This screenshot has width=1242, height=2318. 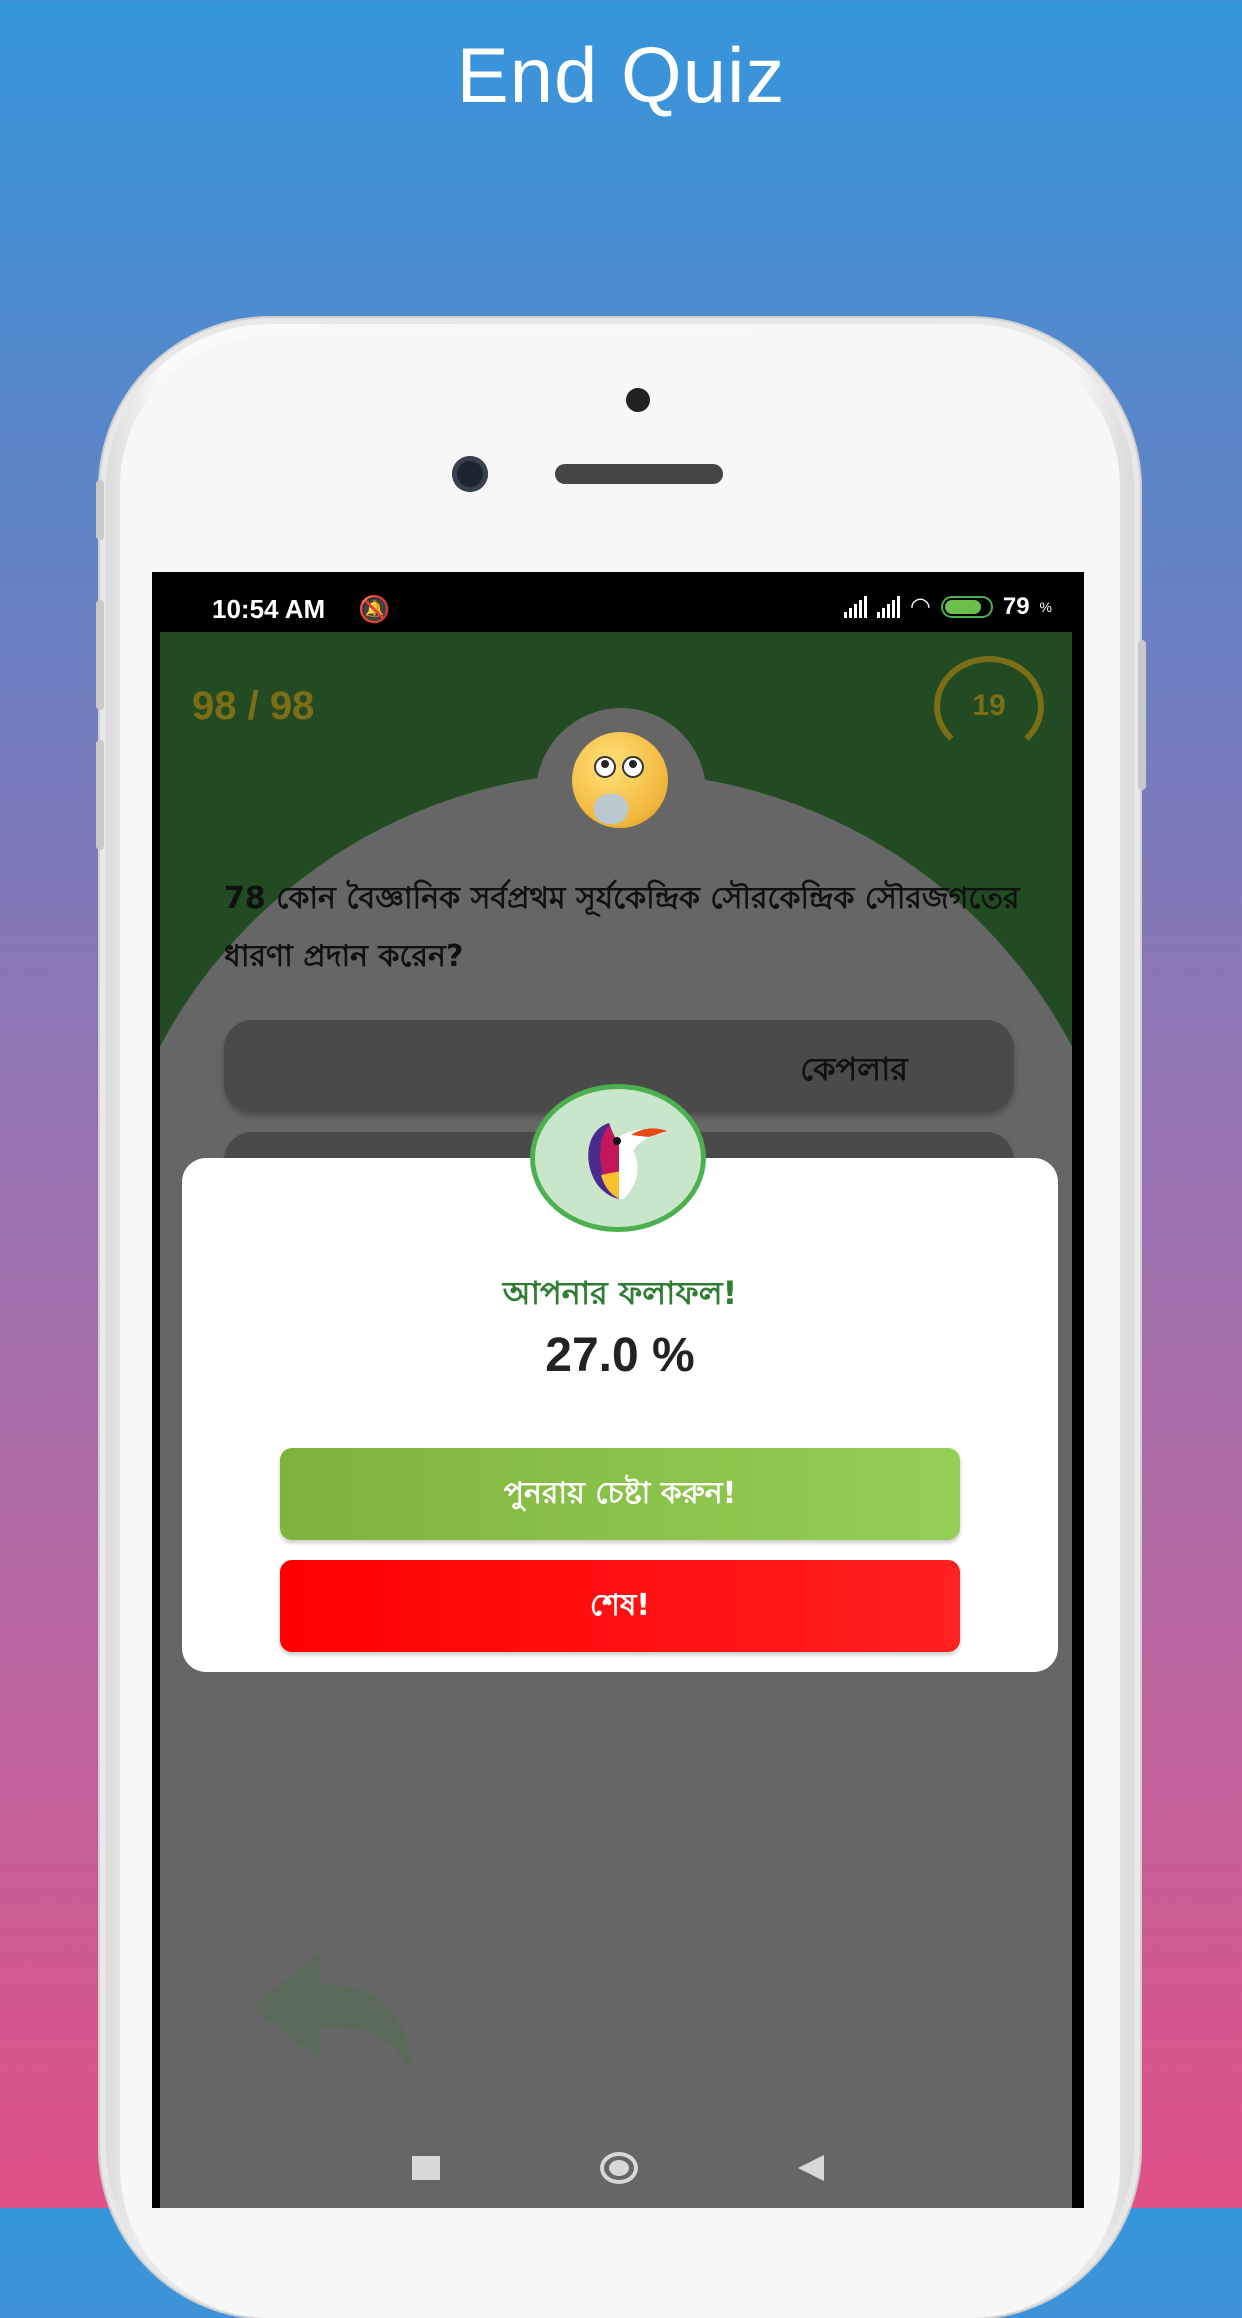 What do you see at coordinates (374, 609) in the screenshot?
I see `bell-off-icon: 🔕` at bounding box center [374, 609].